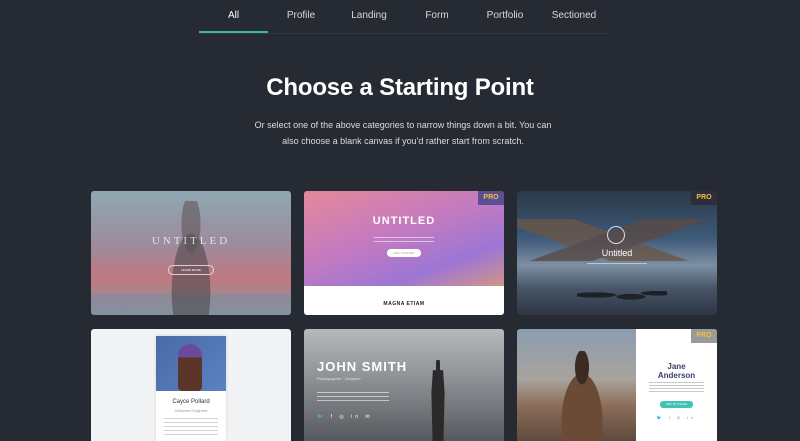 The image size is (800, 441). I want to click on tab-sectioned-label: Sectioned, so click(574, 15).